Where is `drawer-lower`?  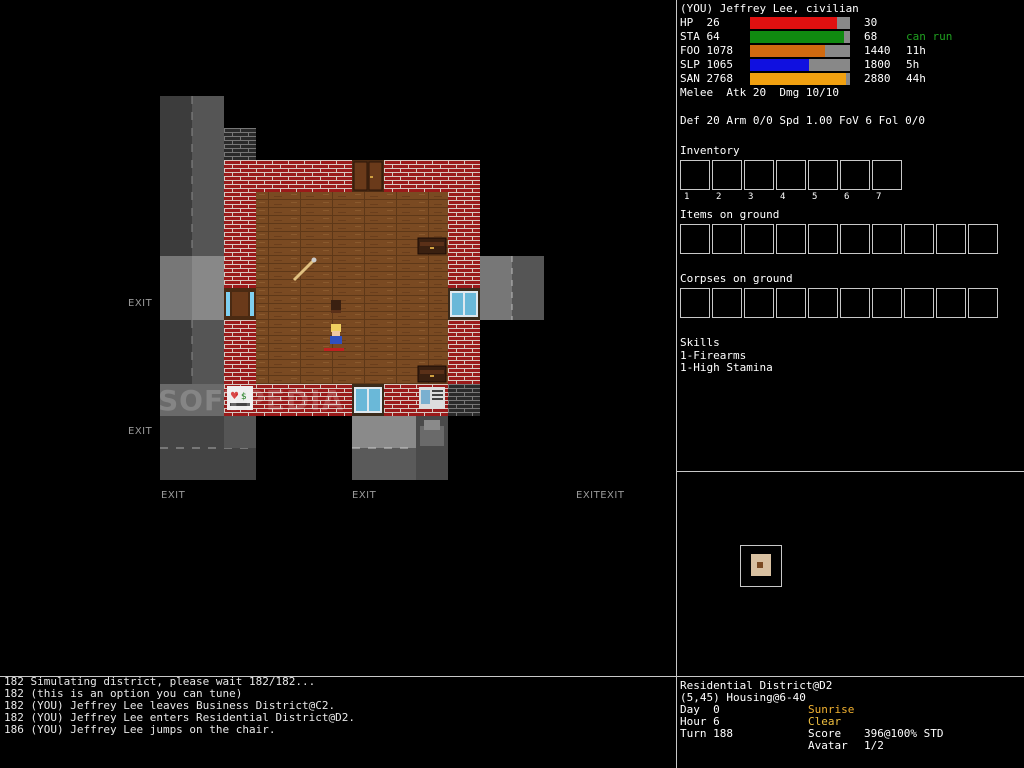 drawer-lower is located at coordinates (432, 374).